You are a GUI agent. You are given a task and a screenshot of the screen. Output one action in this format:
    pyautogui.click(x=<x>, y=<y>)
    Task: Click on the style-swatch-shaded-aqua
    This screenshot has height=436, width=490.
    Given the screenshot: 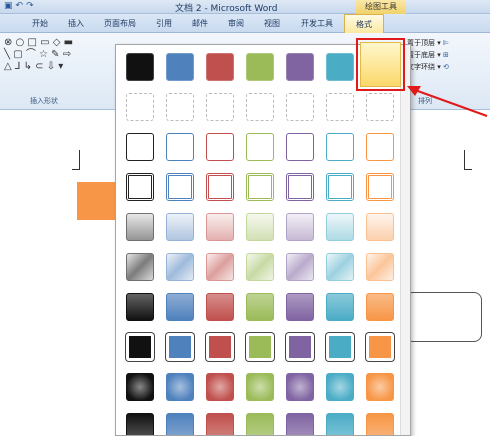 What is the action you would take?
    pyautogui.click(x=340, y=424)
    